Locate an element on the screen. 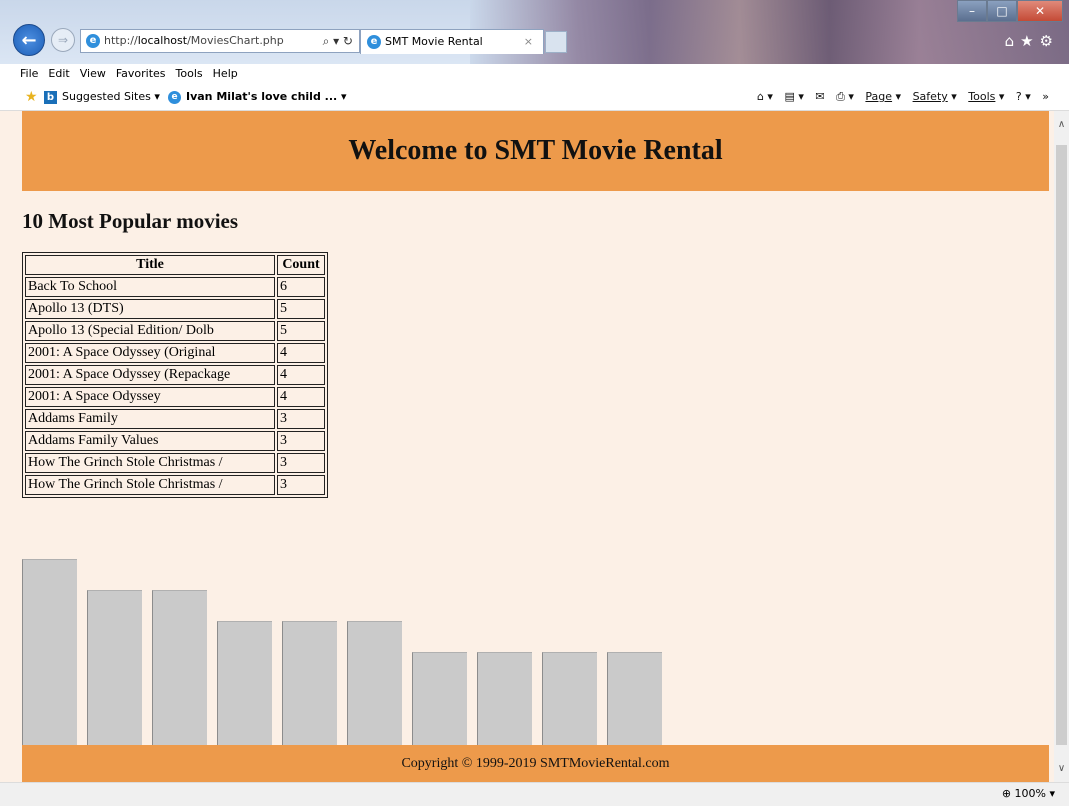 The image size is (1069, 806). feeds-icon: ▤ ▾ is located at coordinates (793, 96).